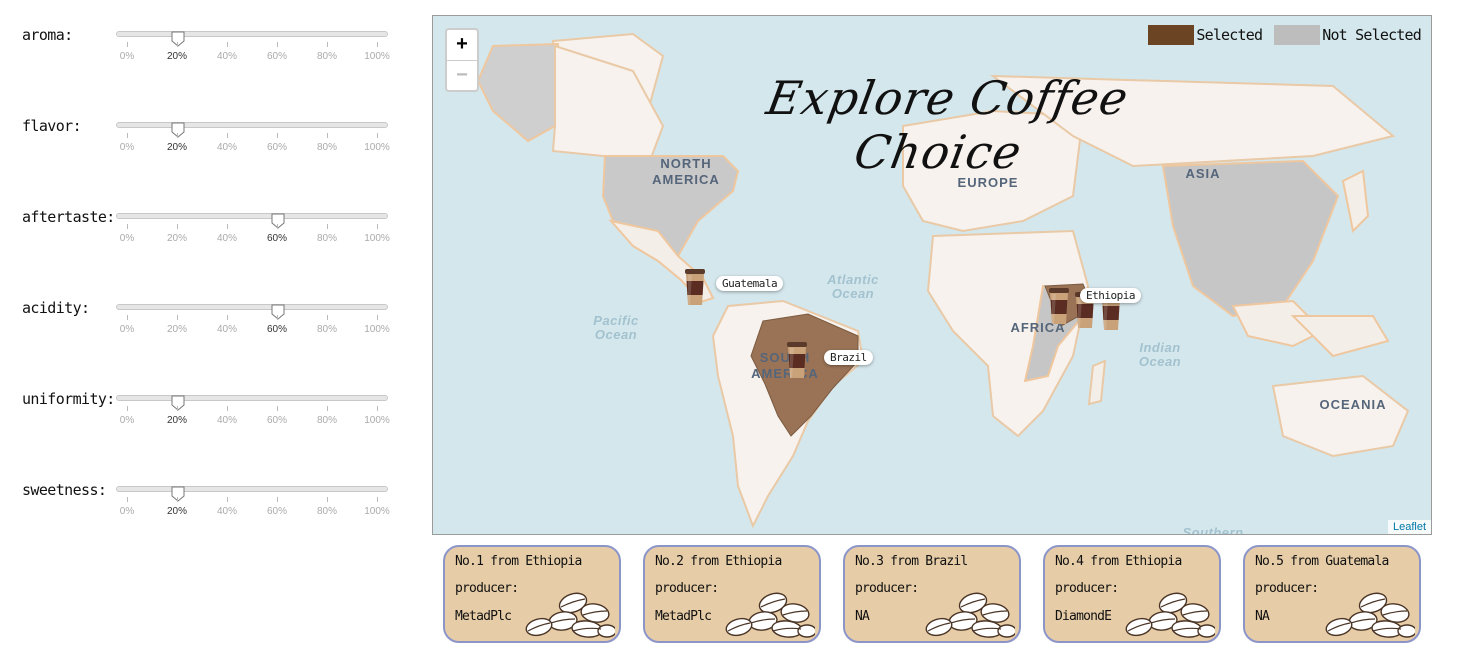 The width and height of the screenshot is (1473, 665). What do you see at coordinates (1372, 34) in the screenshot?
I see `legend-label-not-selected: Not Selected` at bounding box center [1372, 34].